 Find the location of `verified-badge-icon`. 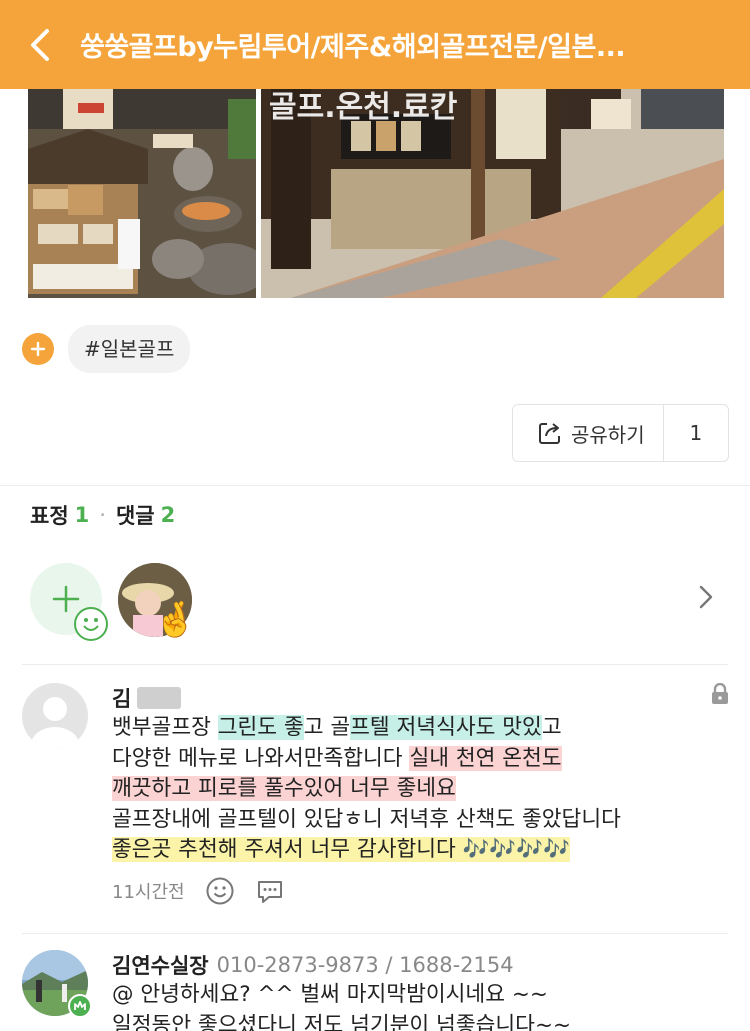

verified-badge-icon is located at coordinates (80, 1006).